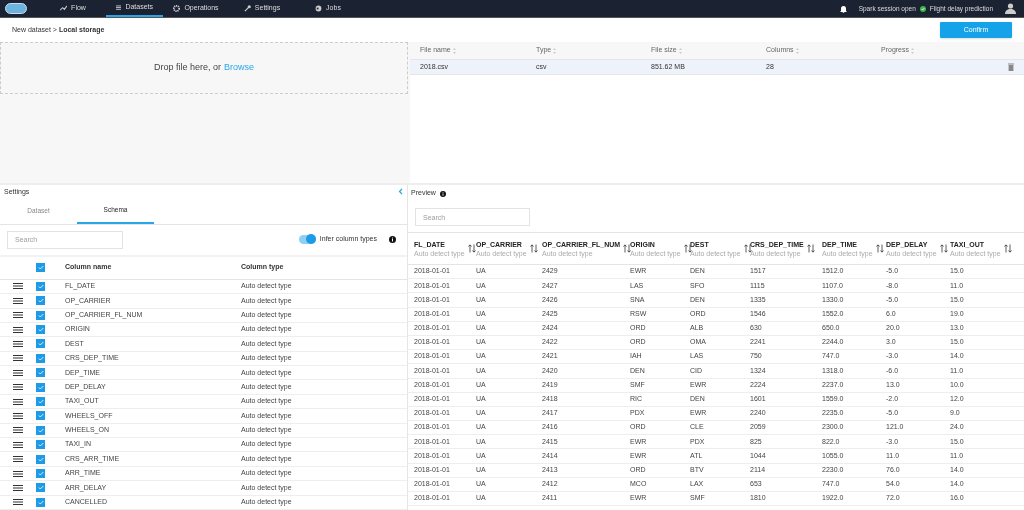  Describe the element at coordinates (64, 8) in the screenshot. I see `line-chart-icon` at that location.